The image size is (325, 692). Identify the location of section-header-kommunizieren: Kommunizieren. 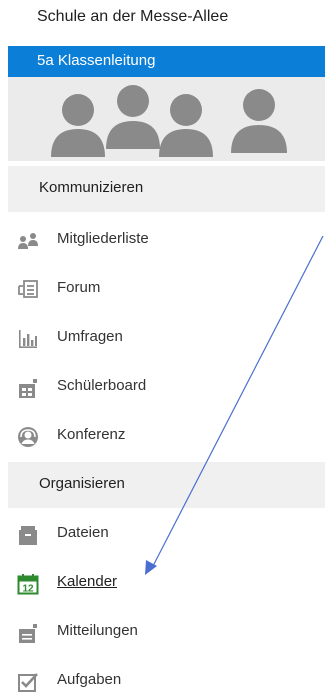
(166, 189).